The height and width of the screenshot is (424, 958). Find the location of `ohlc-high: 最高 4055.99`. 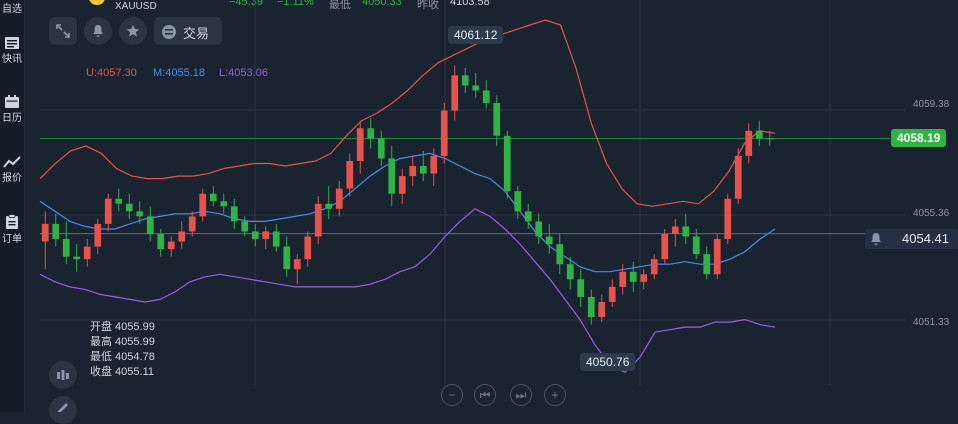

ohlc-high: 最高 4055.99 is located at coordinates (122, 342).